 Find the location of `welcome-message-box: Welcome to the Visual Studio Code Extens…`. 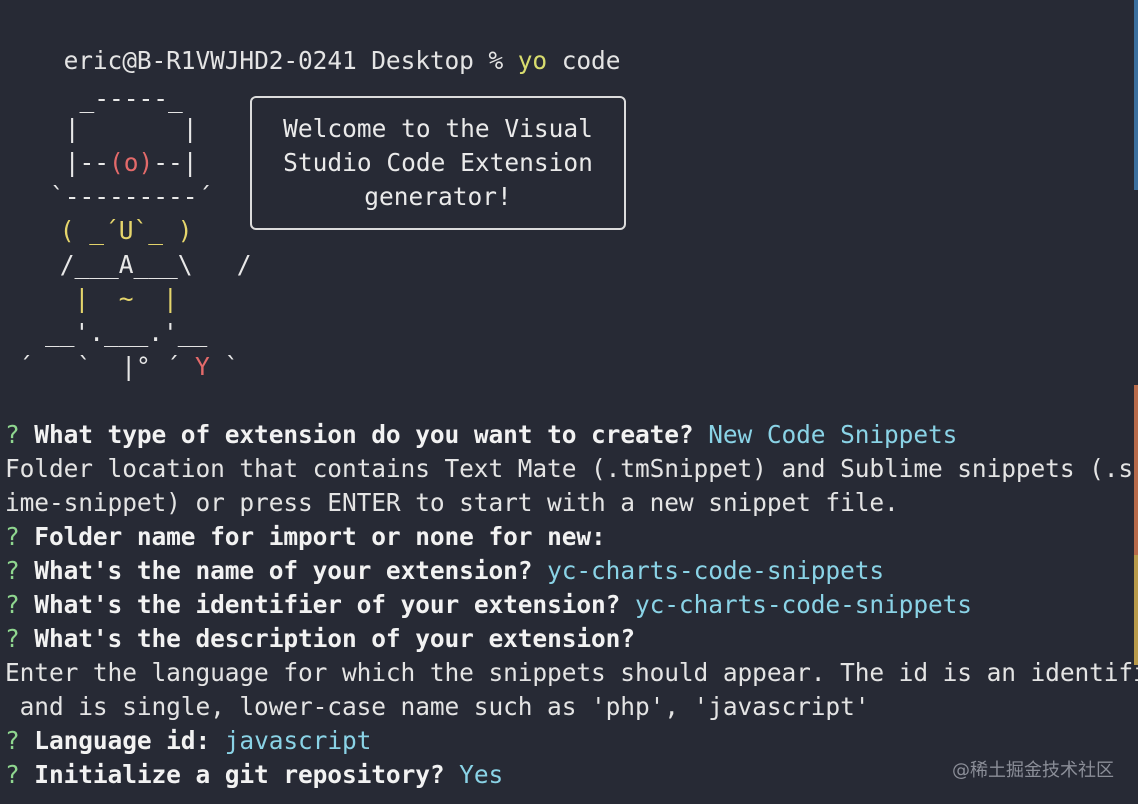

welcome-message-box: Welcome to the Visual Studio Code Extens… is located at coordinates (438, 163).